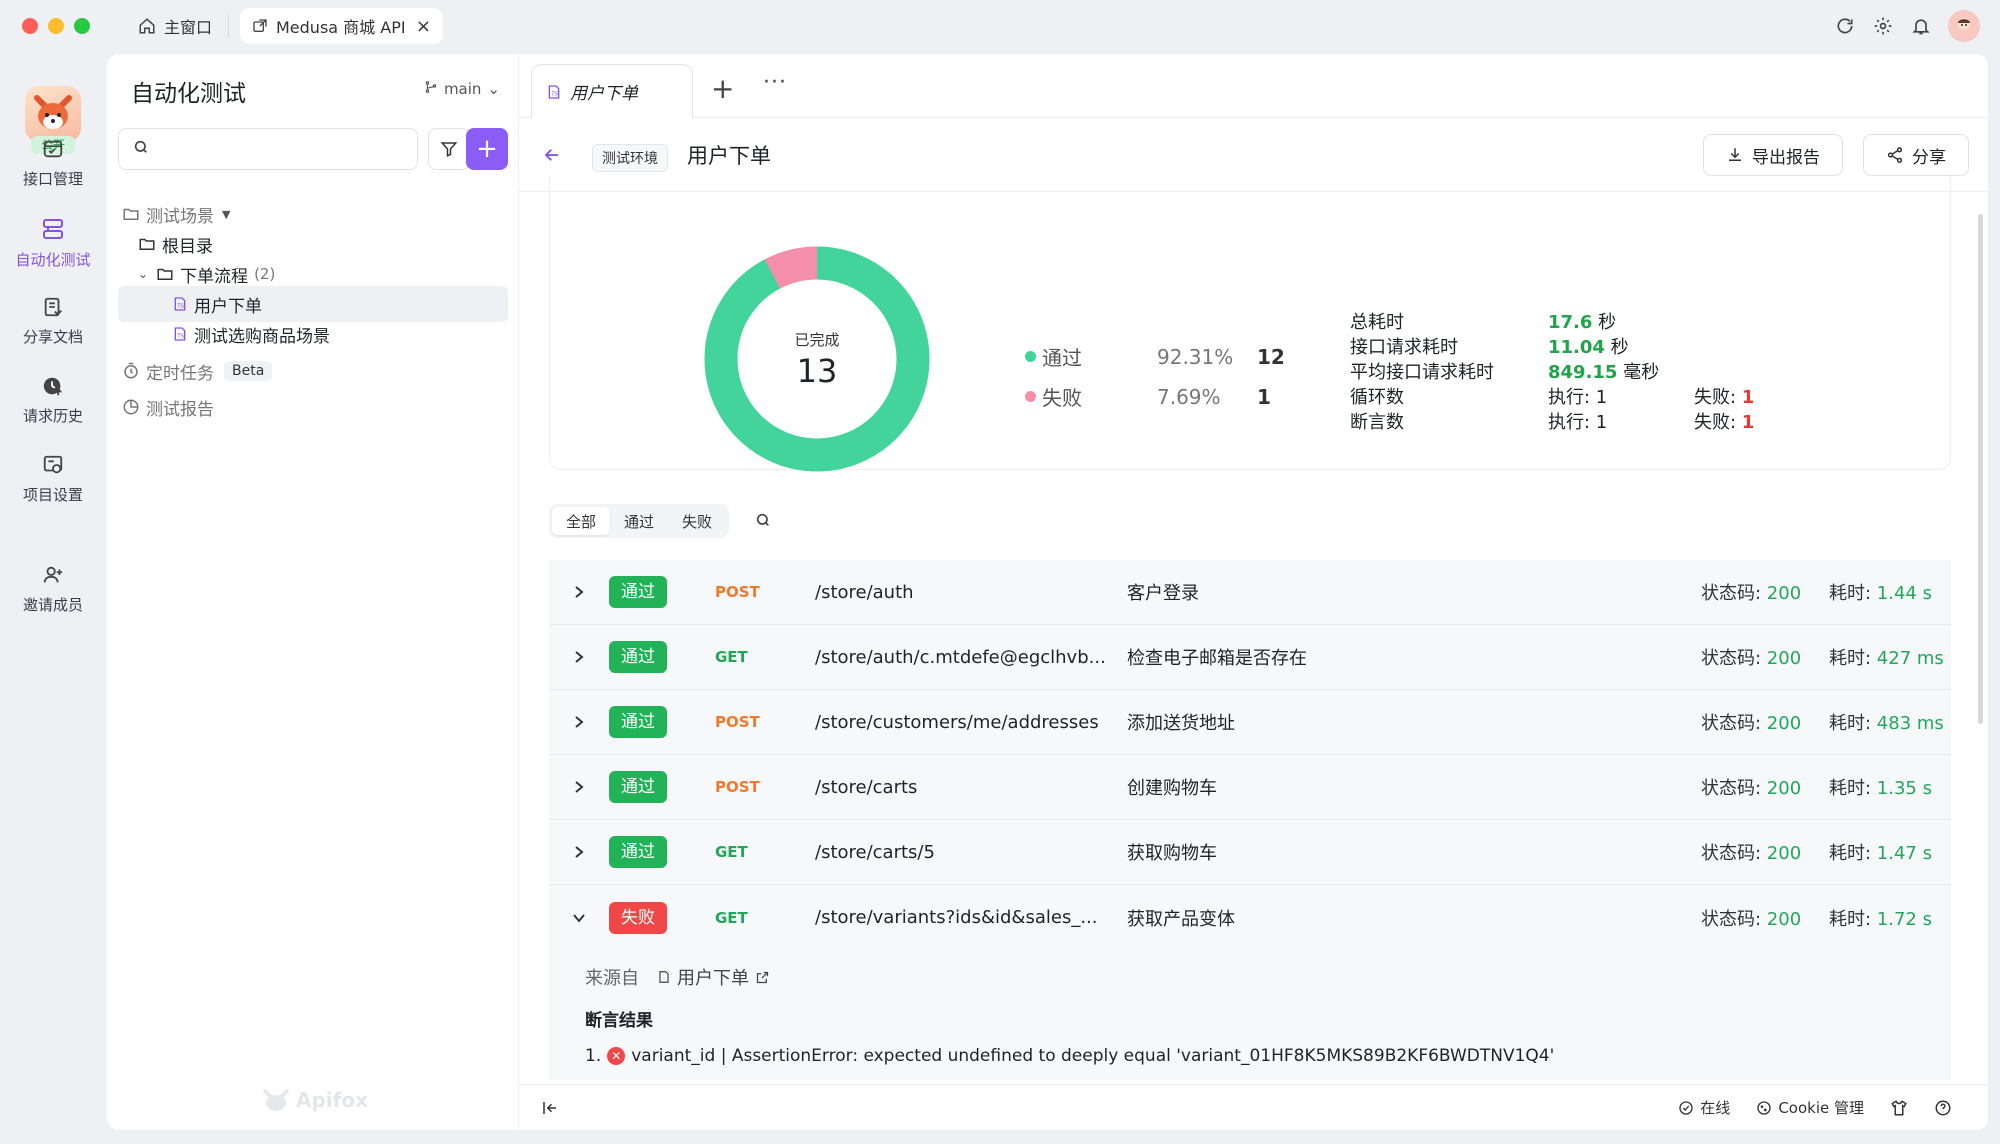  What do you see at coordinates (147, 26) in the screenshot?
I see `home-icon` at bounding box center [147, 26].